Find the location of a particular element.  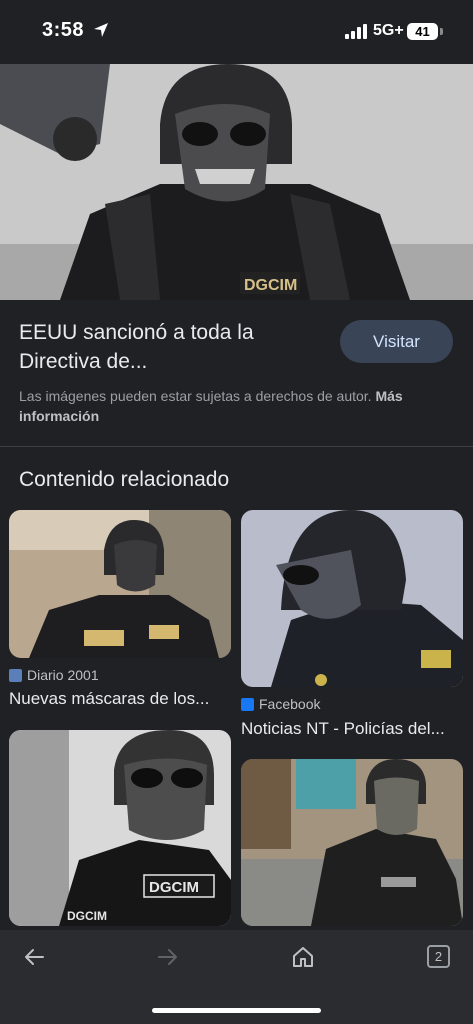

related-item-image: DGCIM DGCIM is located at coordinates (120, 828).